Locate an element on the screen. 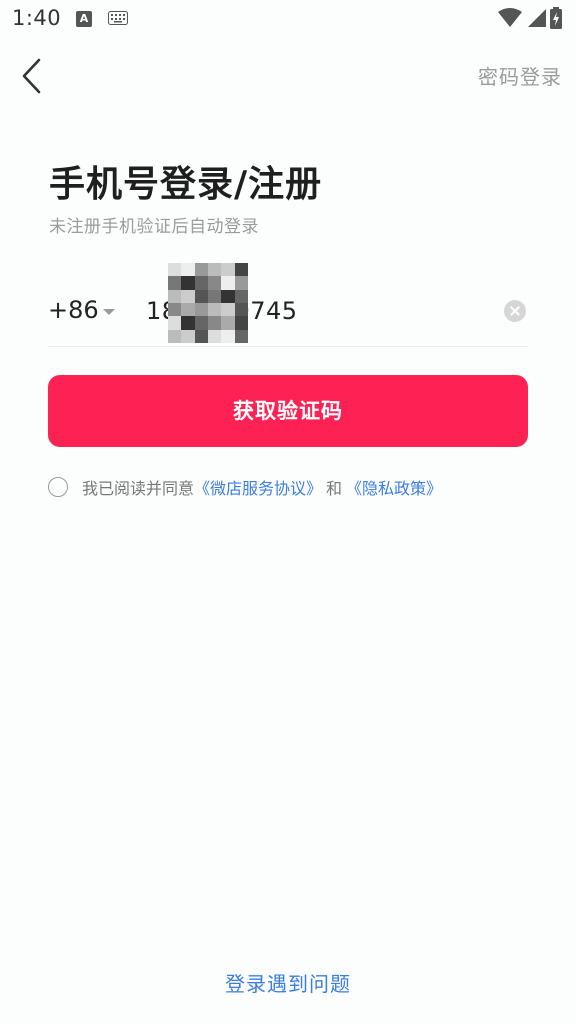  signal-icon is located at coordinates (537, 18).